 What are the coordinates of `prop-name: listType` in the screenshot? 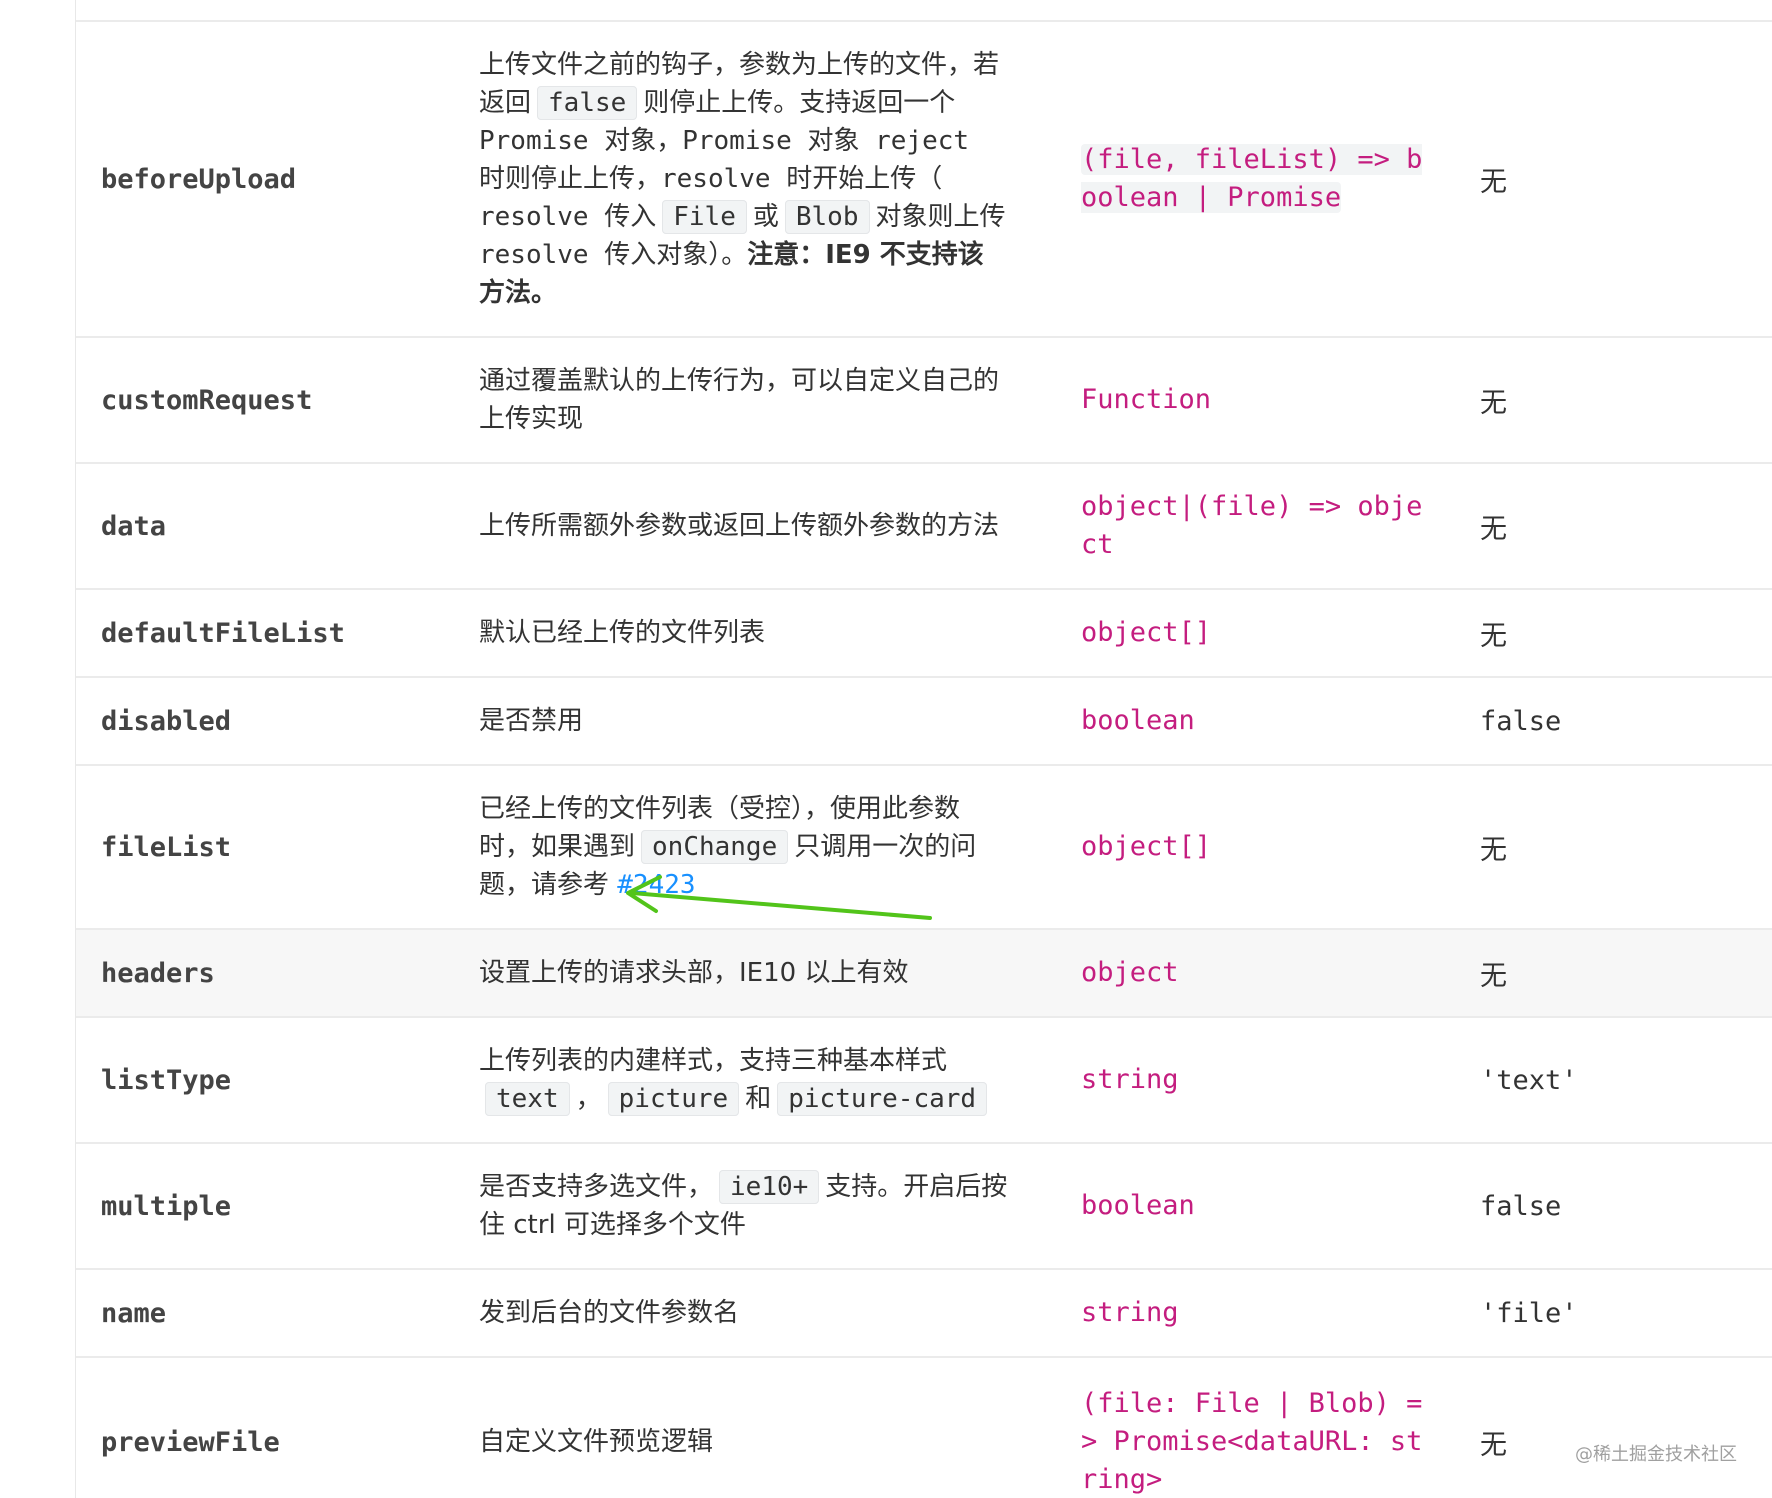 It's located at (166, 1080).